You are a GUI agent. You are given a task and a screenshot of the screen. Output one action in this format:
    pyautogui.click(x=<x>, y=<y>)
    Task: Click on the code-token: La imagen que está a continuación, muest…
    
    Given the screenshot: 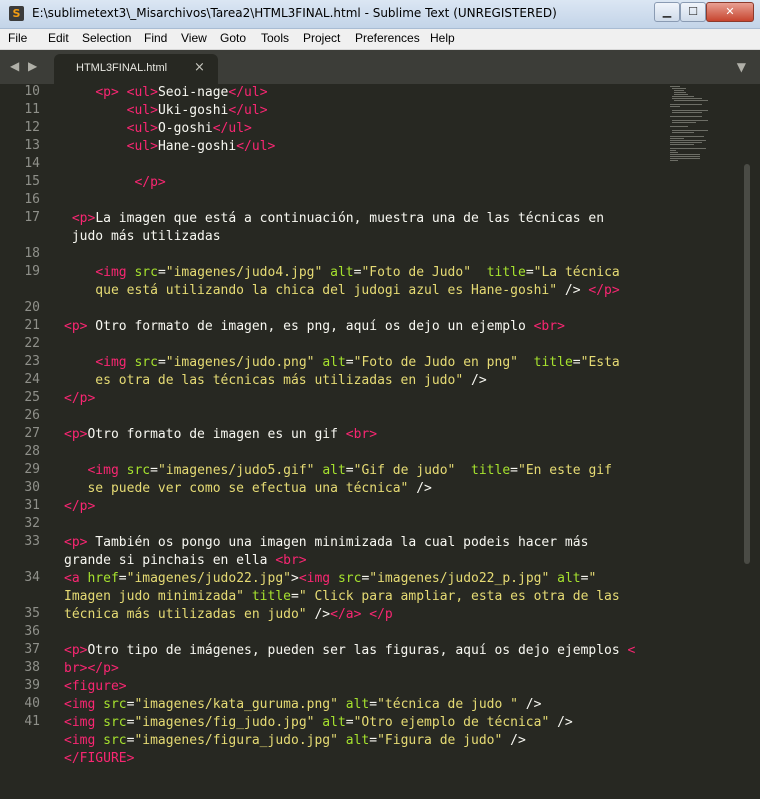 What is the action you would take?
    pyautogui.click(x=350, y=218)
    